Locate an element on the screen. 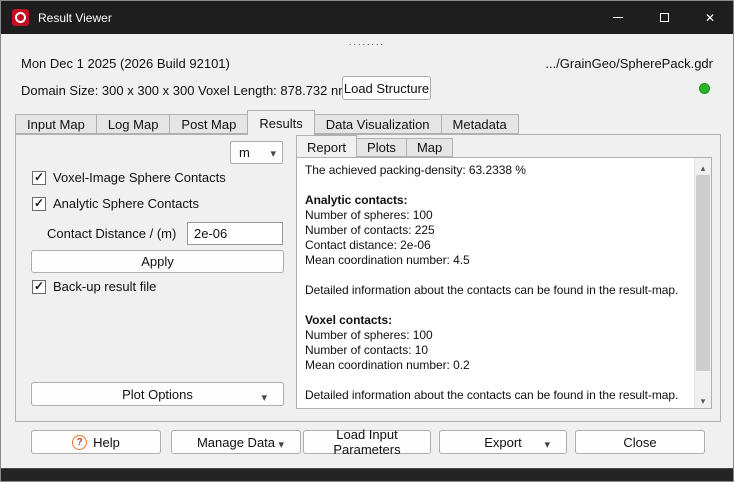 This screenshot has width=734, height=482. build-info: Mon Dec 1 2025 (2026 Build 92101) is located at coordinates (125, 63).